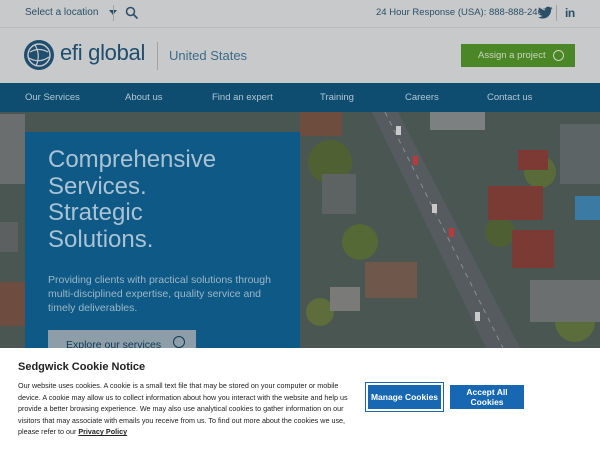  I want to click on explore-services-label: Explore our services, so click(114, 343).